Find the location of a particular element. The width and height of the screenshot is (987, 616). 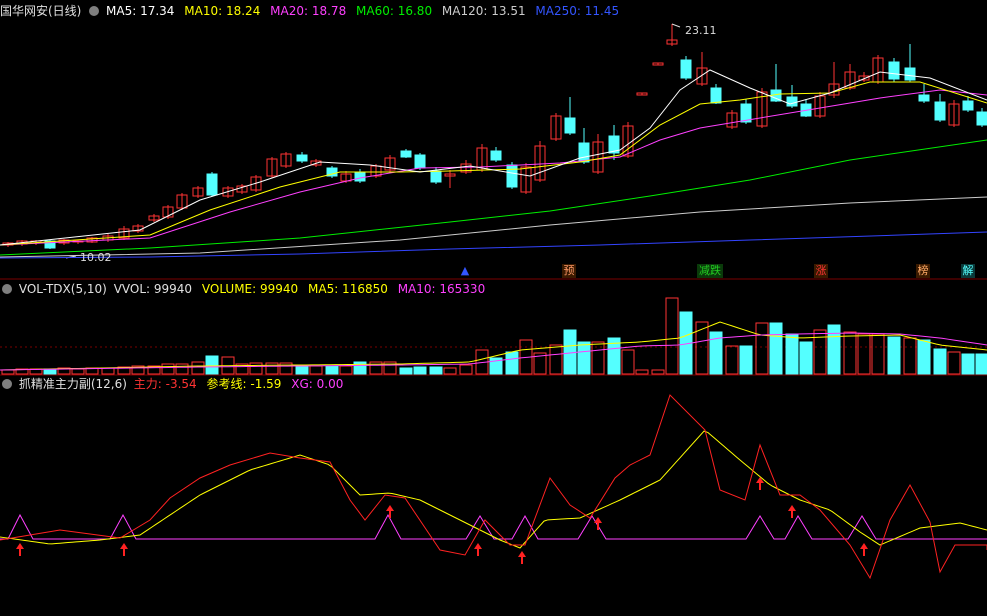

reference-line-value: 参考线: -1.59 is located at coordinates (244, 384).